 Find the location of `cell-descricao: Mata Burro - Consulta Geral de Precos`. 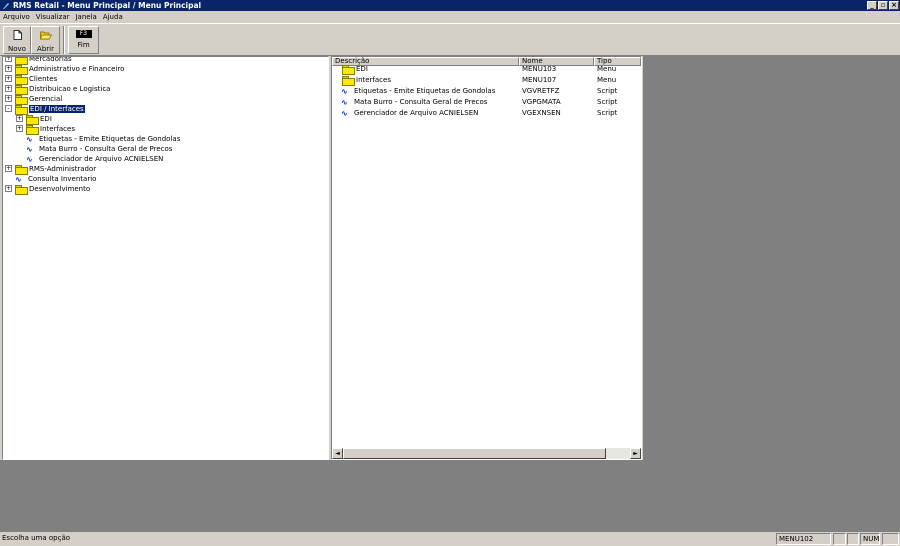

cell-descricao: Mata Burro - Consulta Geral de Precos is located at coordinates (421, 102).